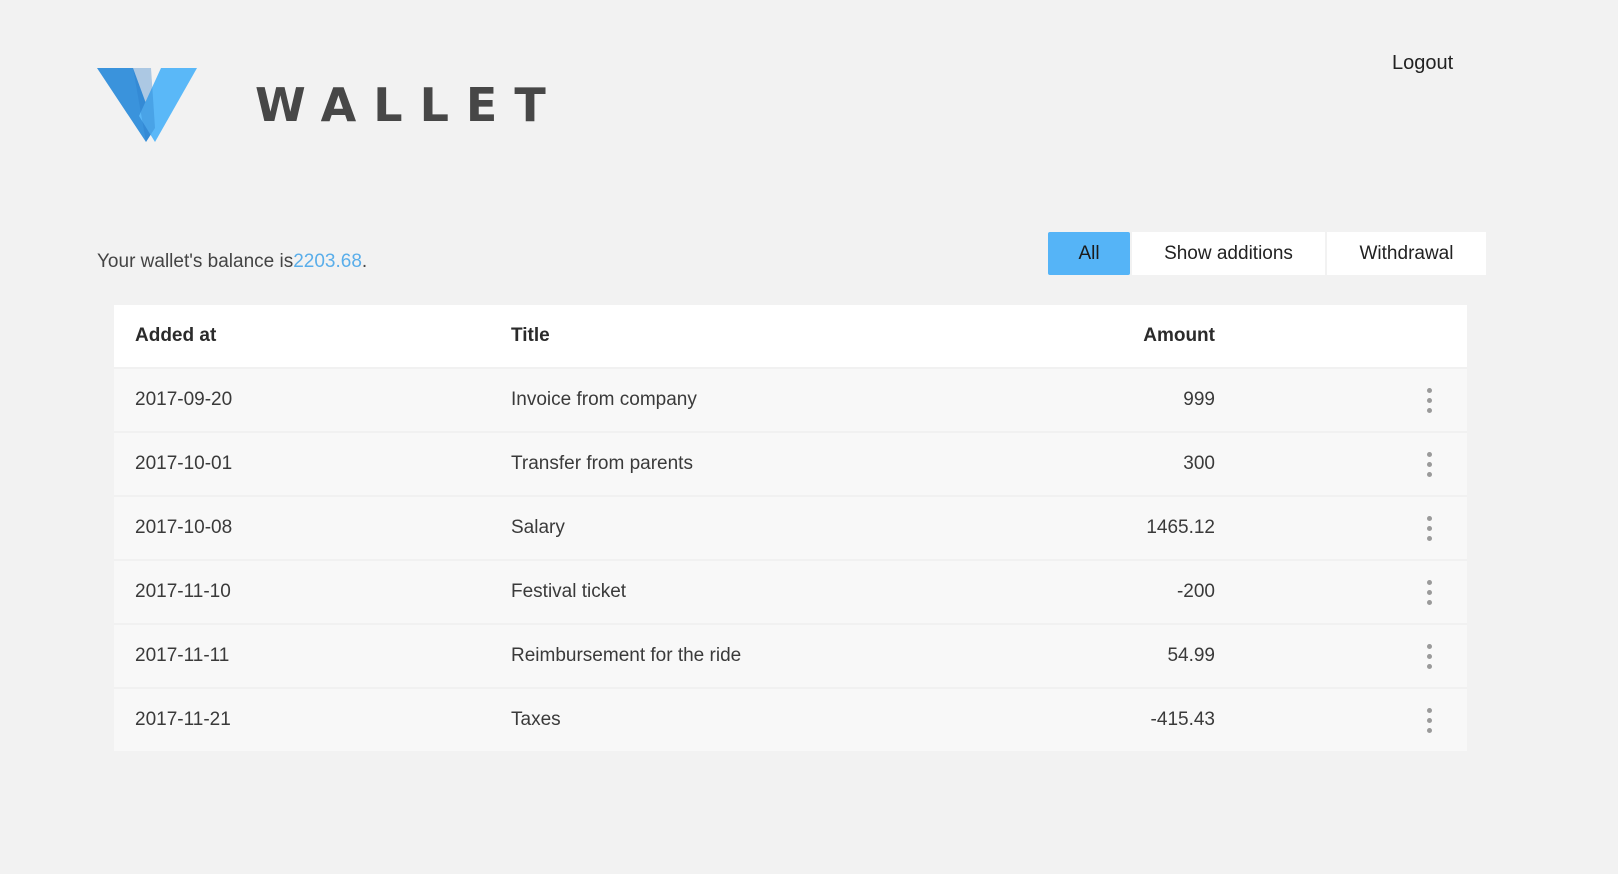  What do you see at coordinates (184, 399) in the screenshot?
I see `row-added-at: 2017-09-20` at bounding box center [184, 399].